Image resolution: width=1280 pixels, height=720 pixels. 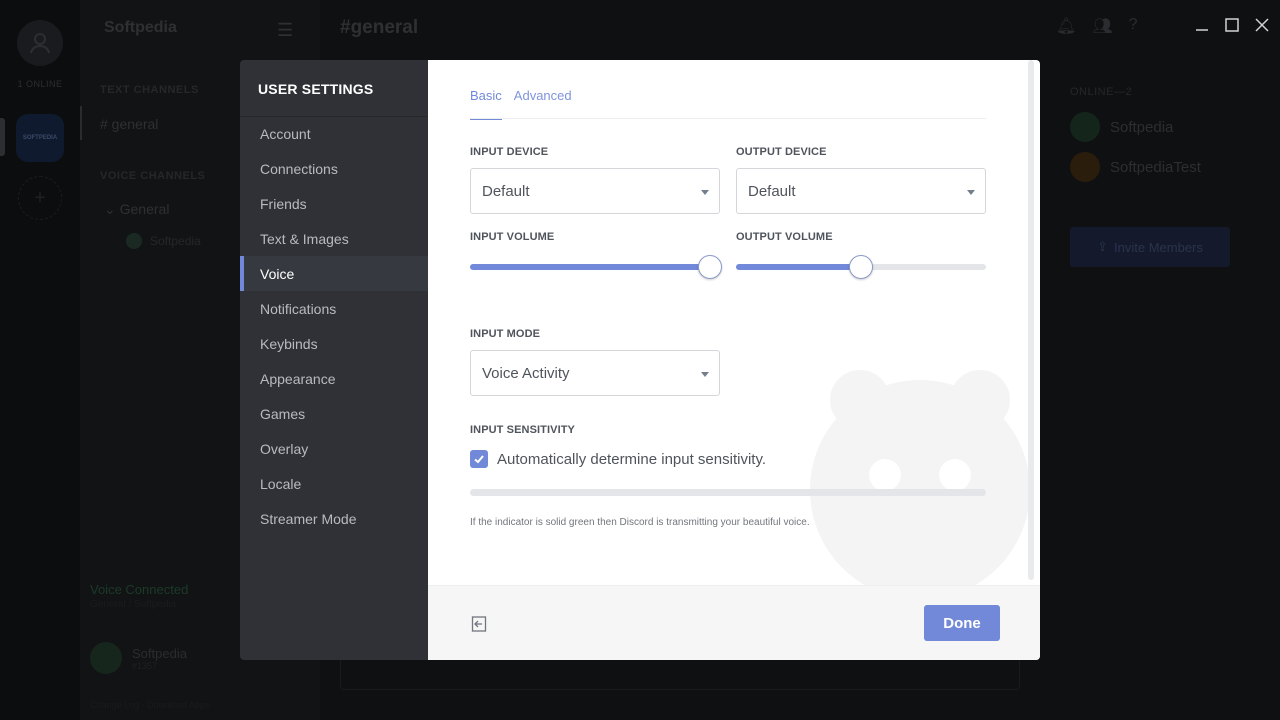 I want to click on member-name: Softpedia, so click(x=1142, y=127).